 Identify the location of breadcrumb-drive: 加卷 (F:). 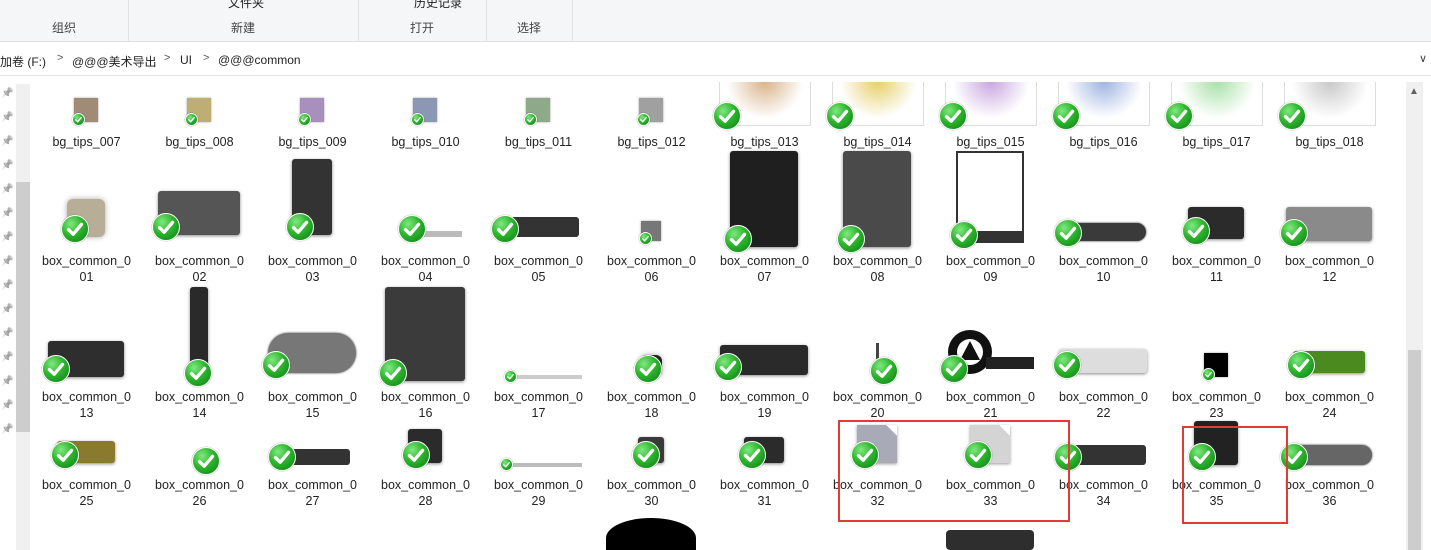
(23, 61).